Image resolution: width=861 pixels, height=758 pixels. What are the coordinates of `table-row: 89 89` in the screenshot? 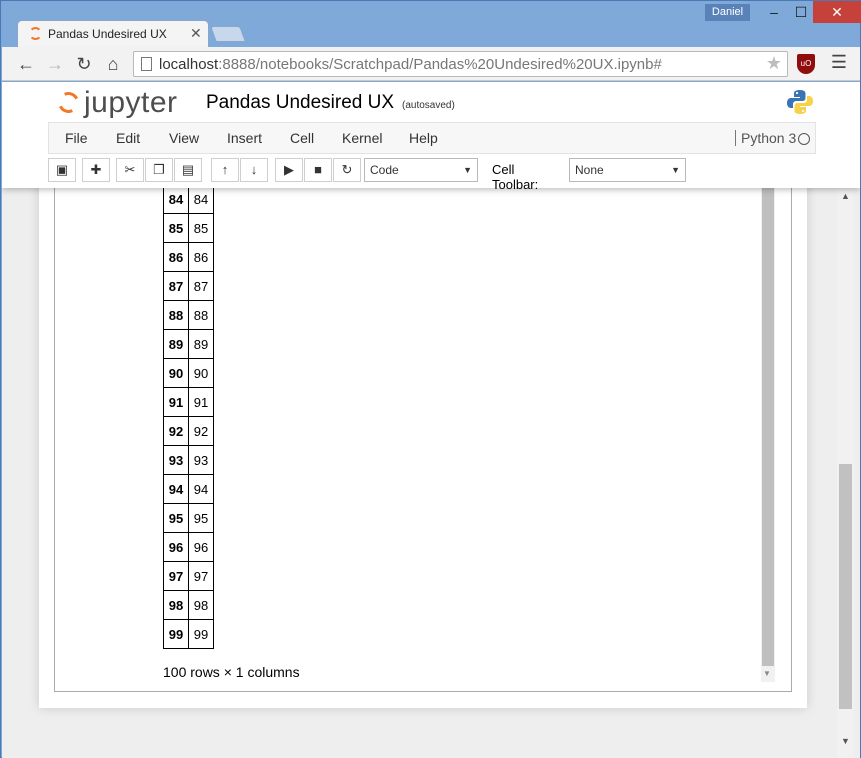 It's located at (188, 344).